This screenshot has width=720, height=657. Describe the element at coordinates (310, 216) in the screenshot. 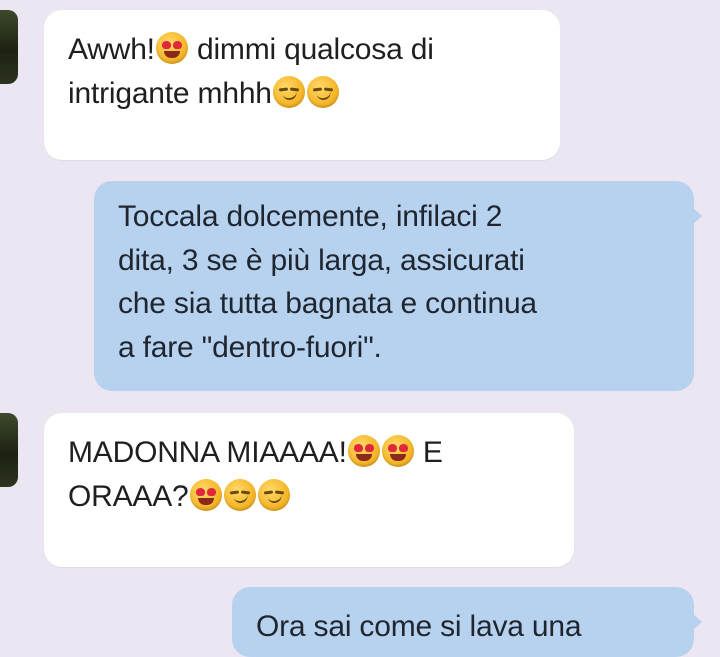

I see `message-text: Toccala dolcemente, infilaci 2` at that location.